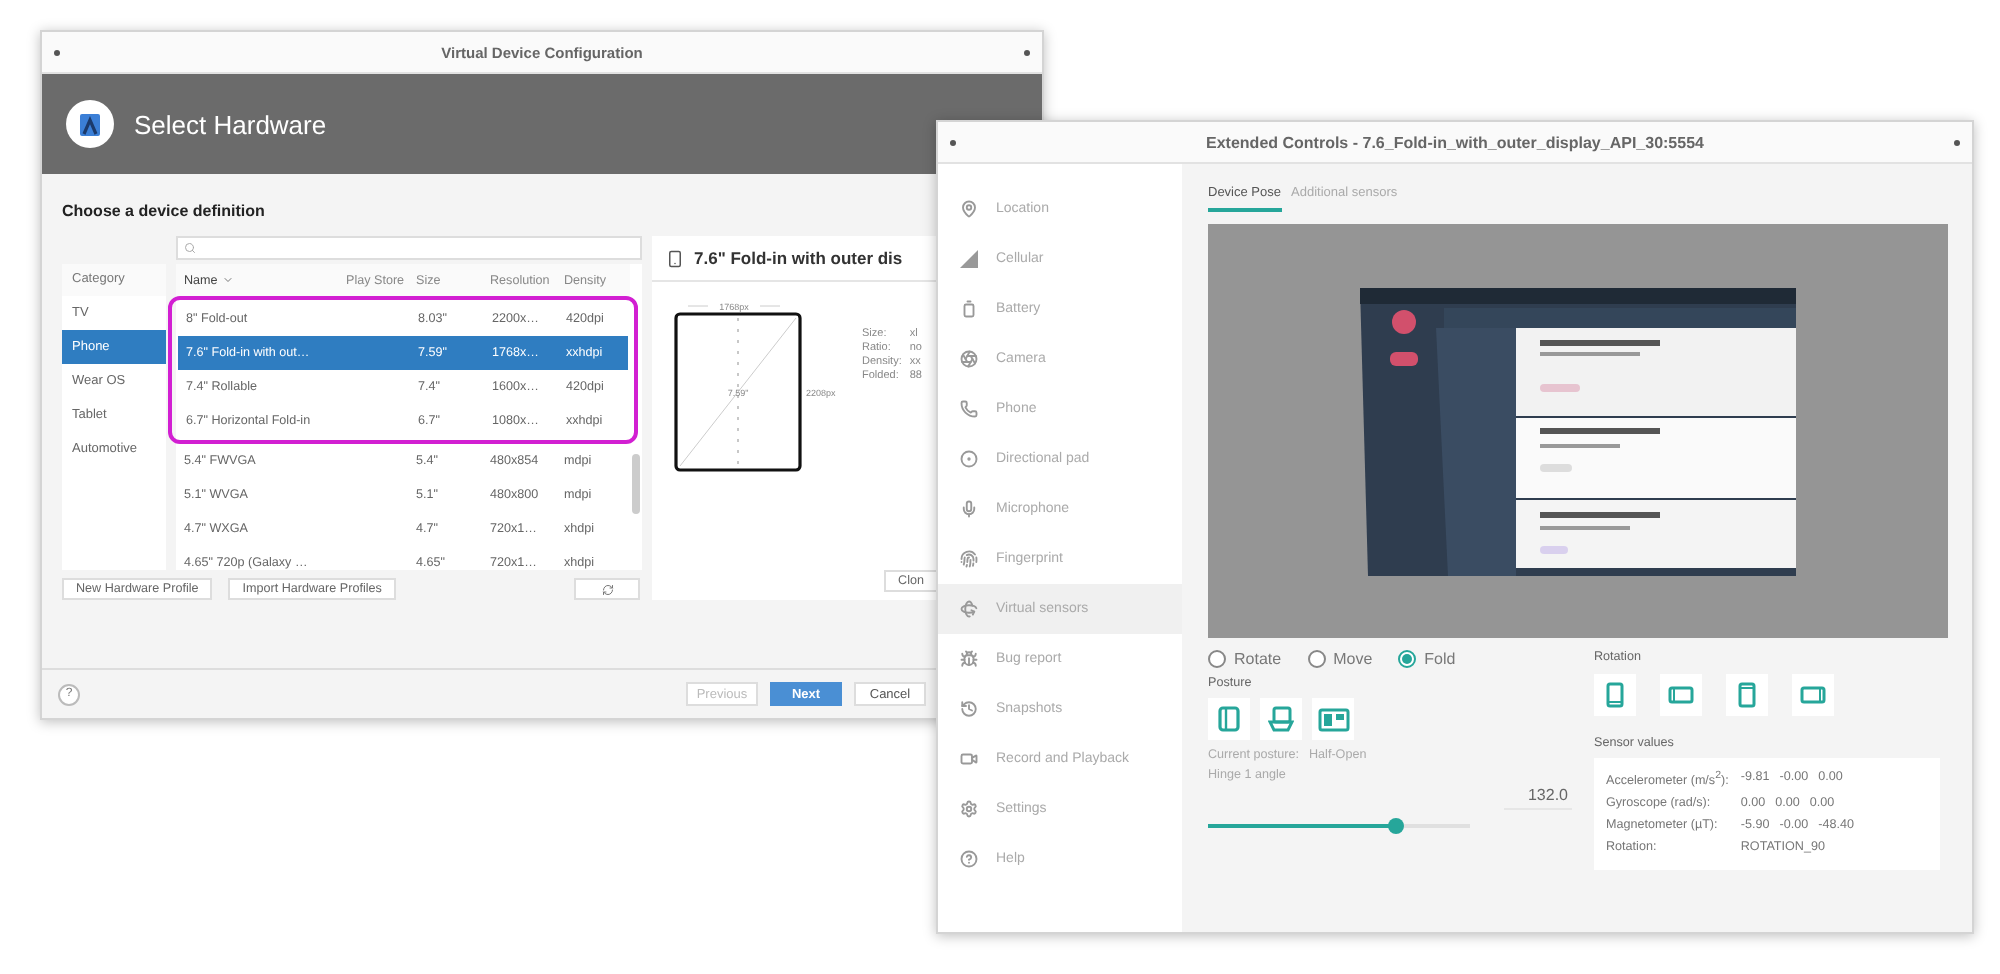  I want to click on refresh-icon, so click(607, 589).